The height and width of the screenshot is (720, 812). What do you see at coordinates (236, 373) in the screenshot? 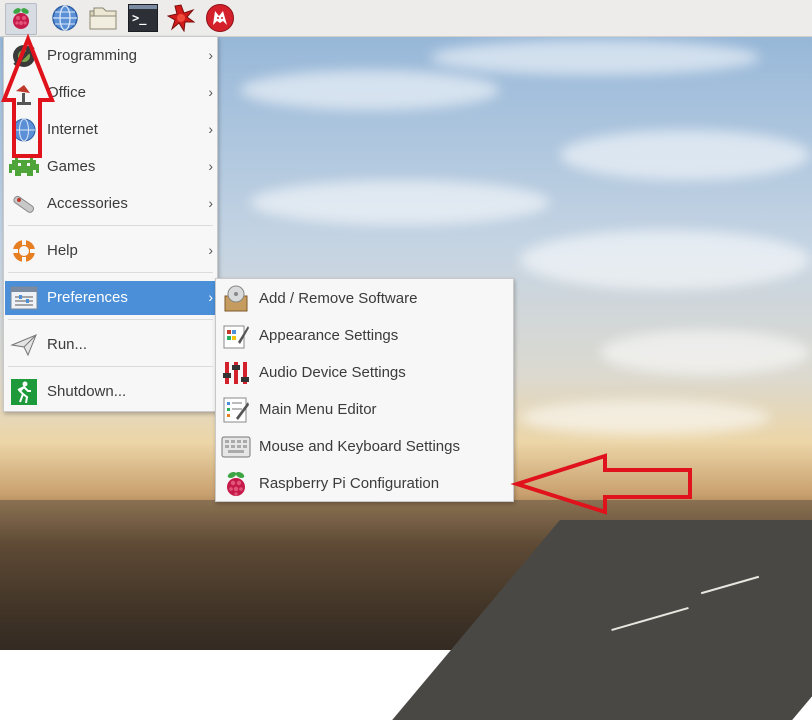
I see `audio-device-settings-icon` at bounding box center [236, 373].